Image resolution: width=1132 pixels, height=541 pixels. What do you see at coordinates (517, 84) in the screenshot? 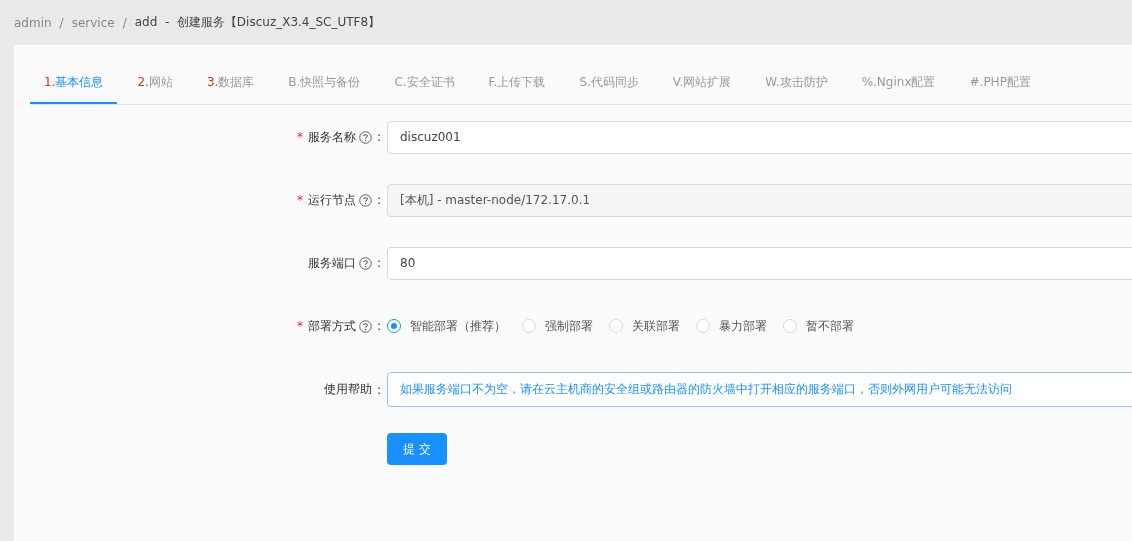
I see `tab: F.上传下载` at bounding box center [517, 84].